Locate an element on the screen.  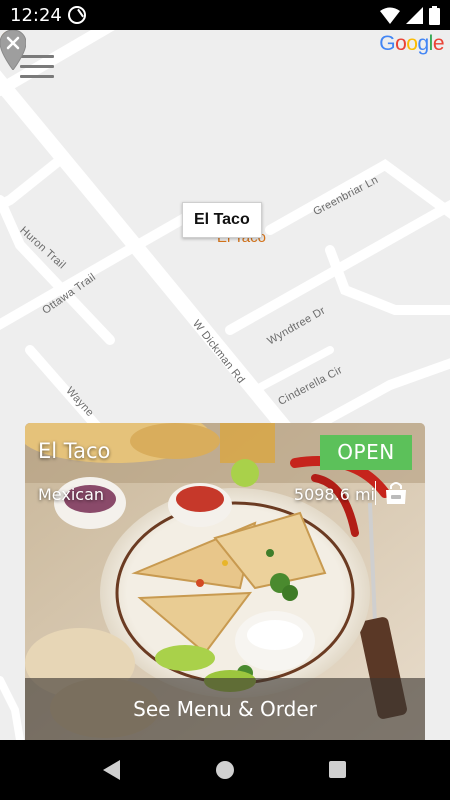
battery-icon is located at coordinates (434, 15).